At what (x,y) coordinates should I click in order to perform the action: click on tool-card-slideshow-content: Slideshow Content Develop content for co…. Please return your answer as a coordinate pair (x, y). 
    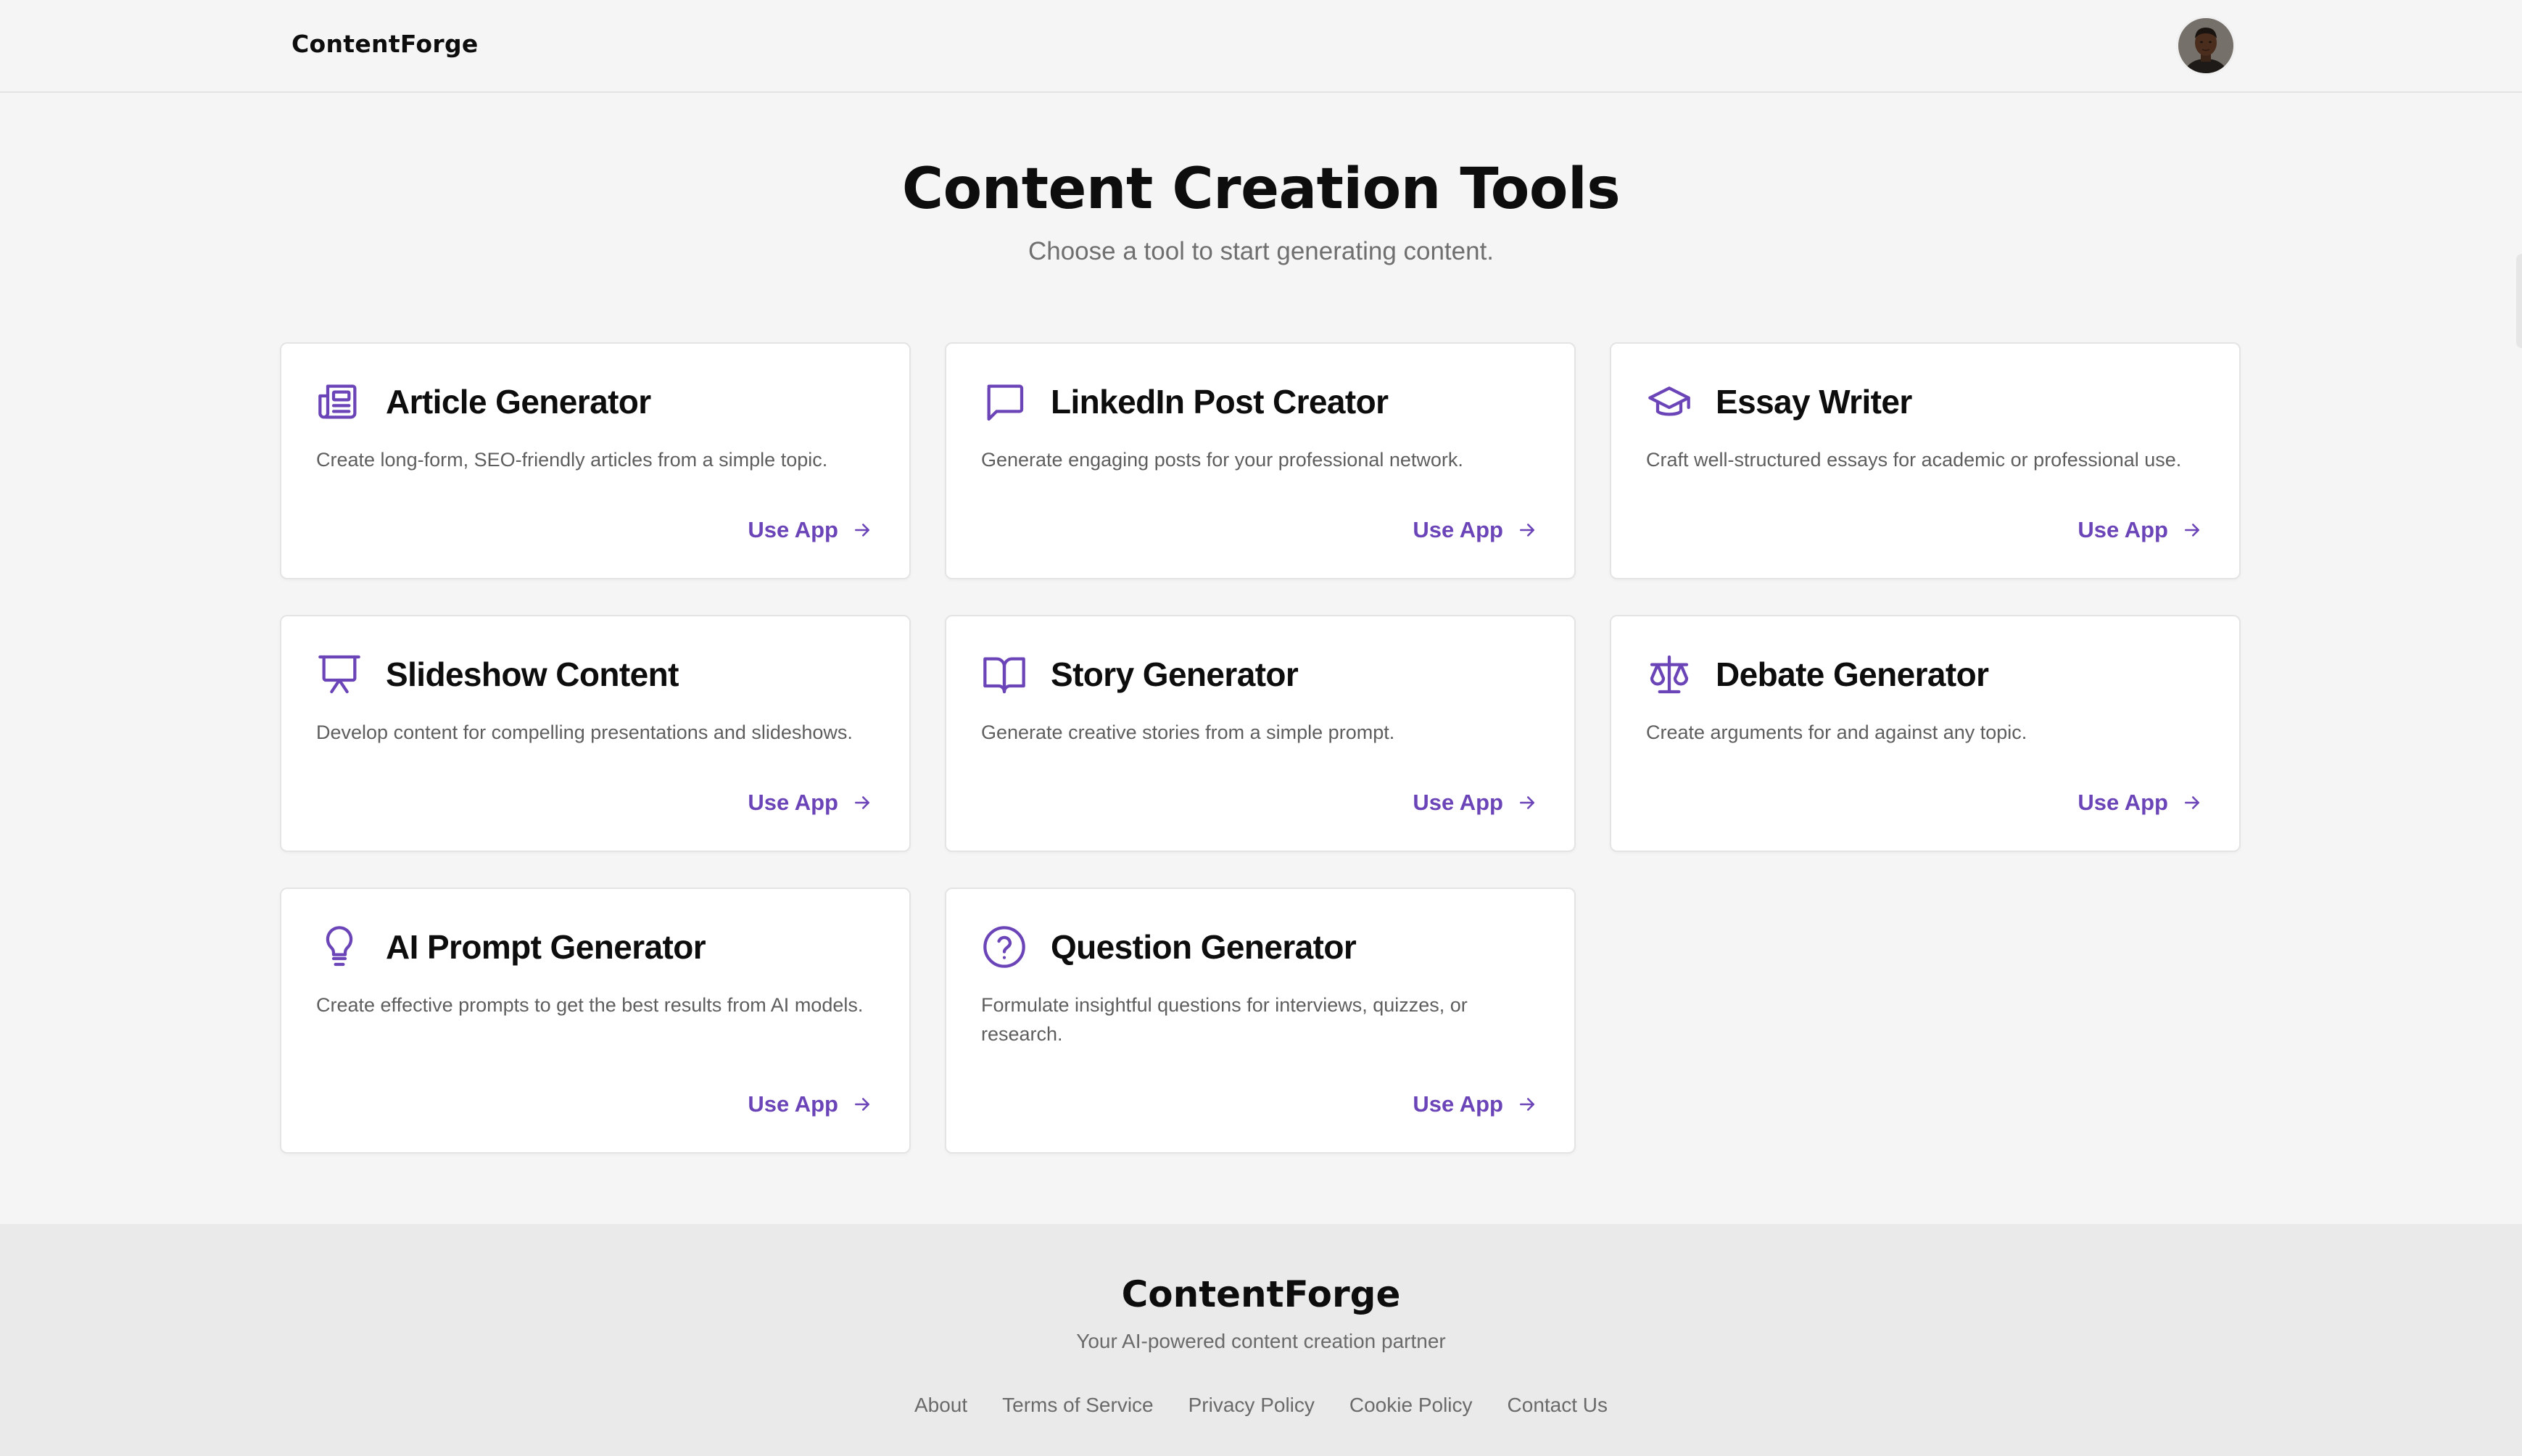
    Looking at the image, I should click on (595, 733).